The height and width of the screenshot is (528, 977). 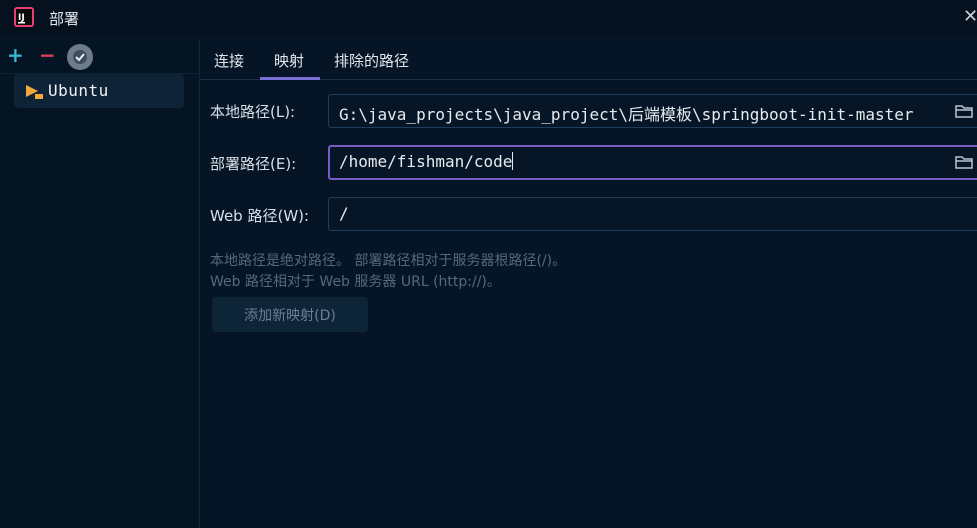 I want to click on active-tab-indicator, so click(x=290, y=78).